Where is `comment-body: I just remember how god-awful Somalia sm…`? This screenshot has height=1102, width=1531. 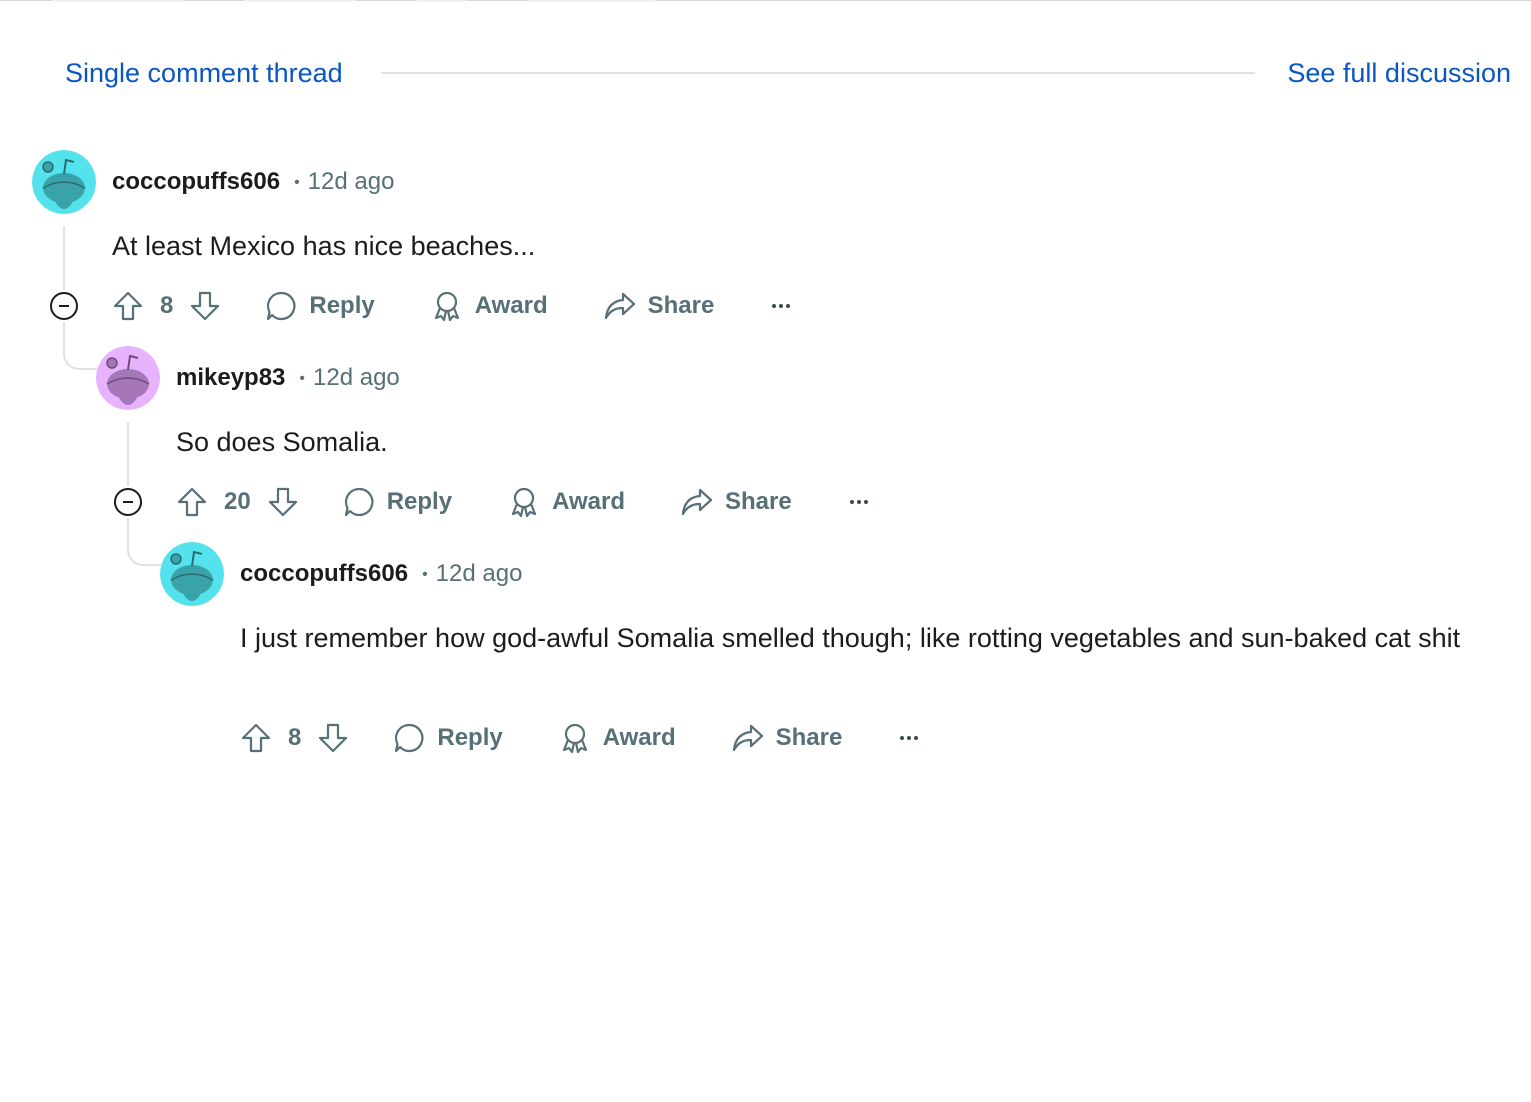
comment-body: I just remember how god-awful Somalia sm… is located at coordinates (850, 638).